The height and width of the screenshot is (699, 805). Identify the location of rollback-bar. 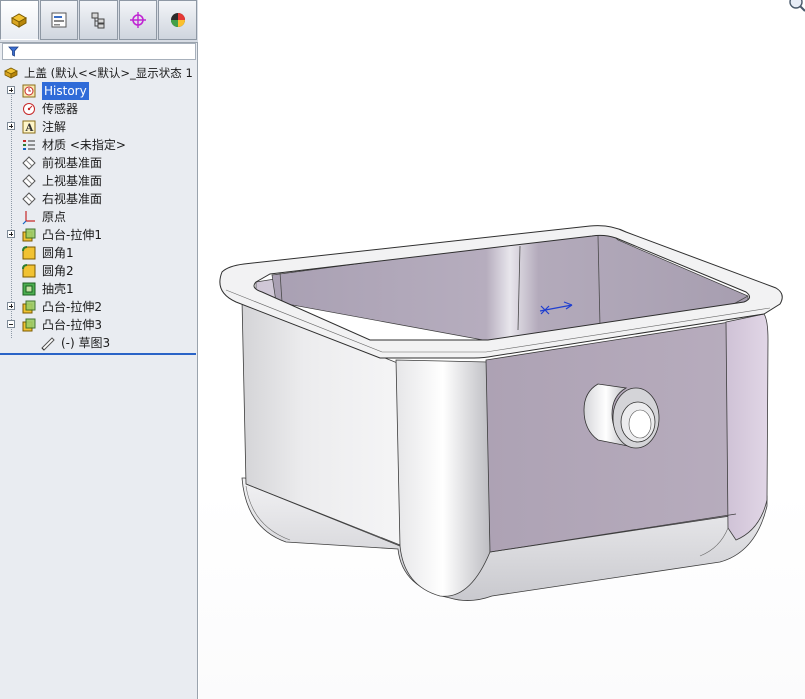
(98, 354).